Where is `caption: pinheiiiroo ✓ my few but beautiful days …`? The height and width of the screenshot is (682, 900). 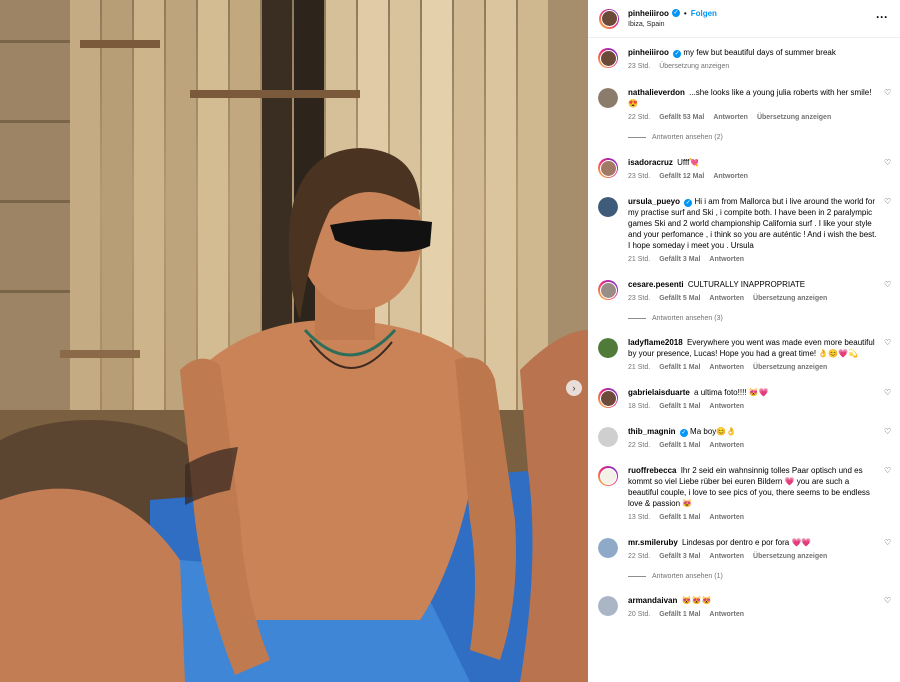
caption: pinheiiiroo ✓ my few but beautiful days … is located at coordinates (744, 59).